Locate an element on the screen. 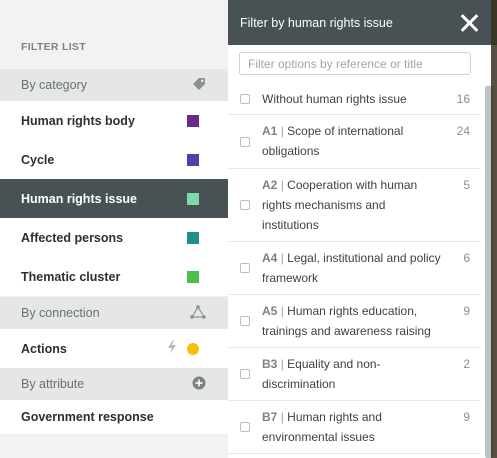  sidebar-item-label: Government response is located at coordinates (87, 417).